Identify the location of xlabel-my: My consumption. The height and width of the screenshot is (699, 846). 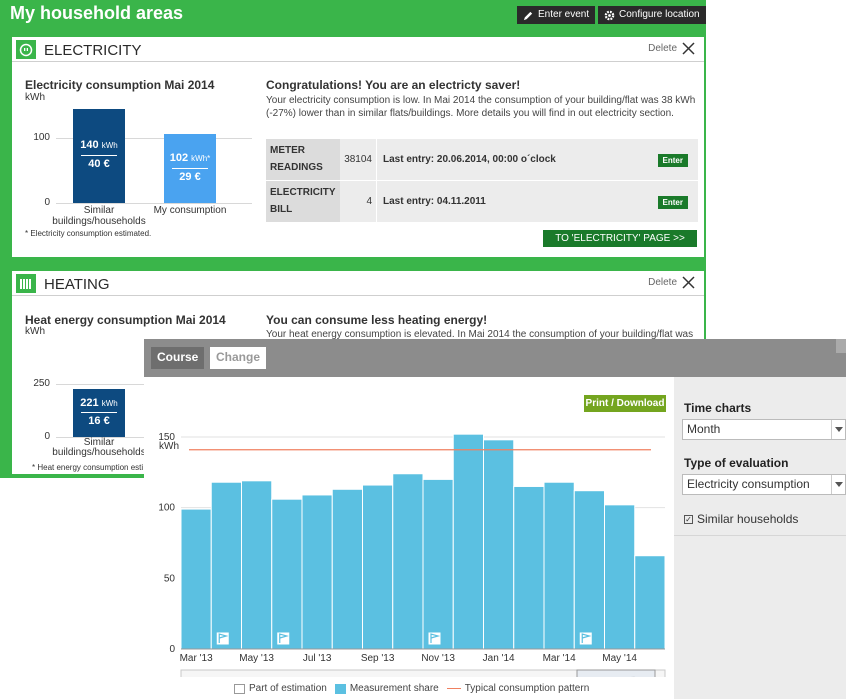
(190, 210).